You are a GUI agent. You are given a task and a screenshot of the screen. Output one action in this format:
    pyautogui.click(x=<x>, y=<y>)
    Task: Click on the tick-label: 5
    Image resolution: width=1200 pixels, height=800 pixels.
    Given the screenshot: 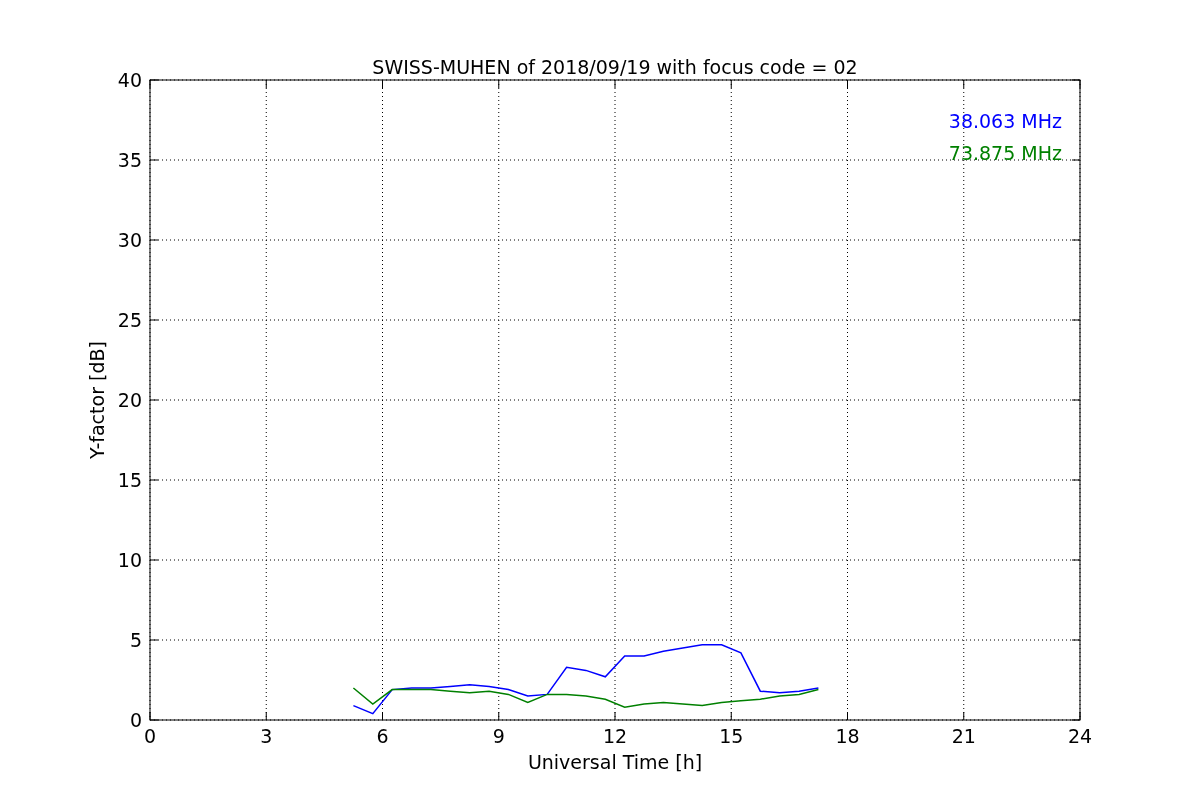 What is the action you would take?
    pyautogui.click(x=135, y=640)
    